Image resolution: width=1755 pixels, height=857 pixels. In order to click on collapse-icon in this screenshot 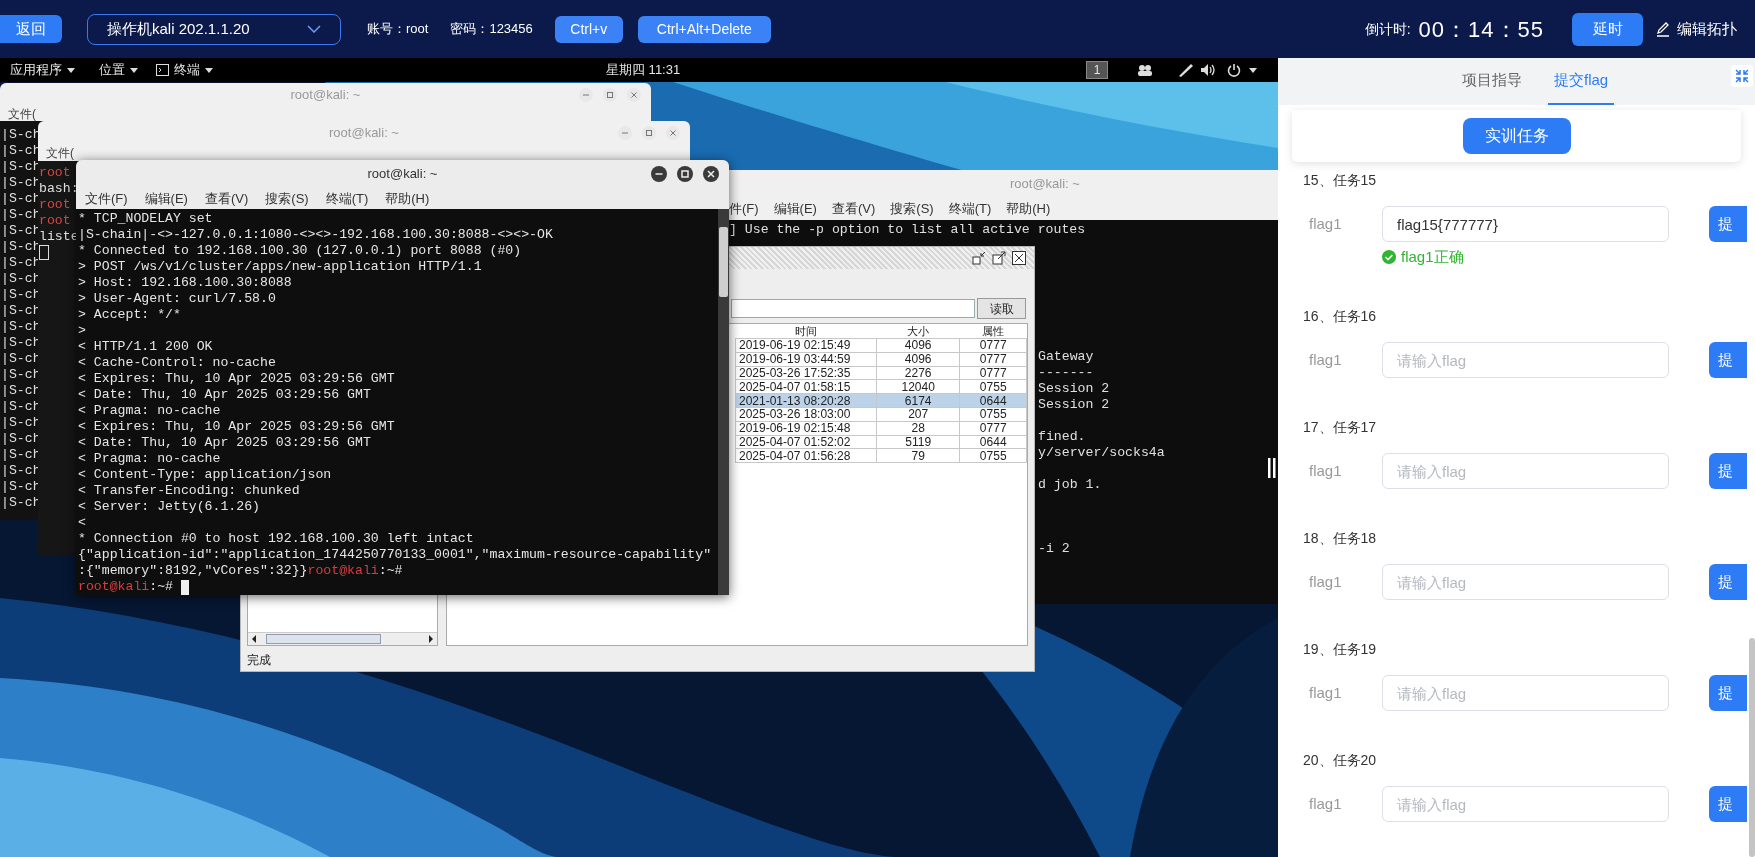, I will do `click(1742, 76)`.